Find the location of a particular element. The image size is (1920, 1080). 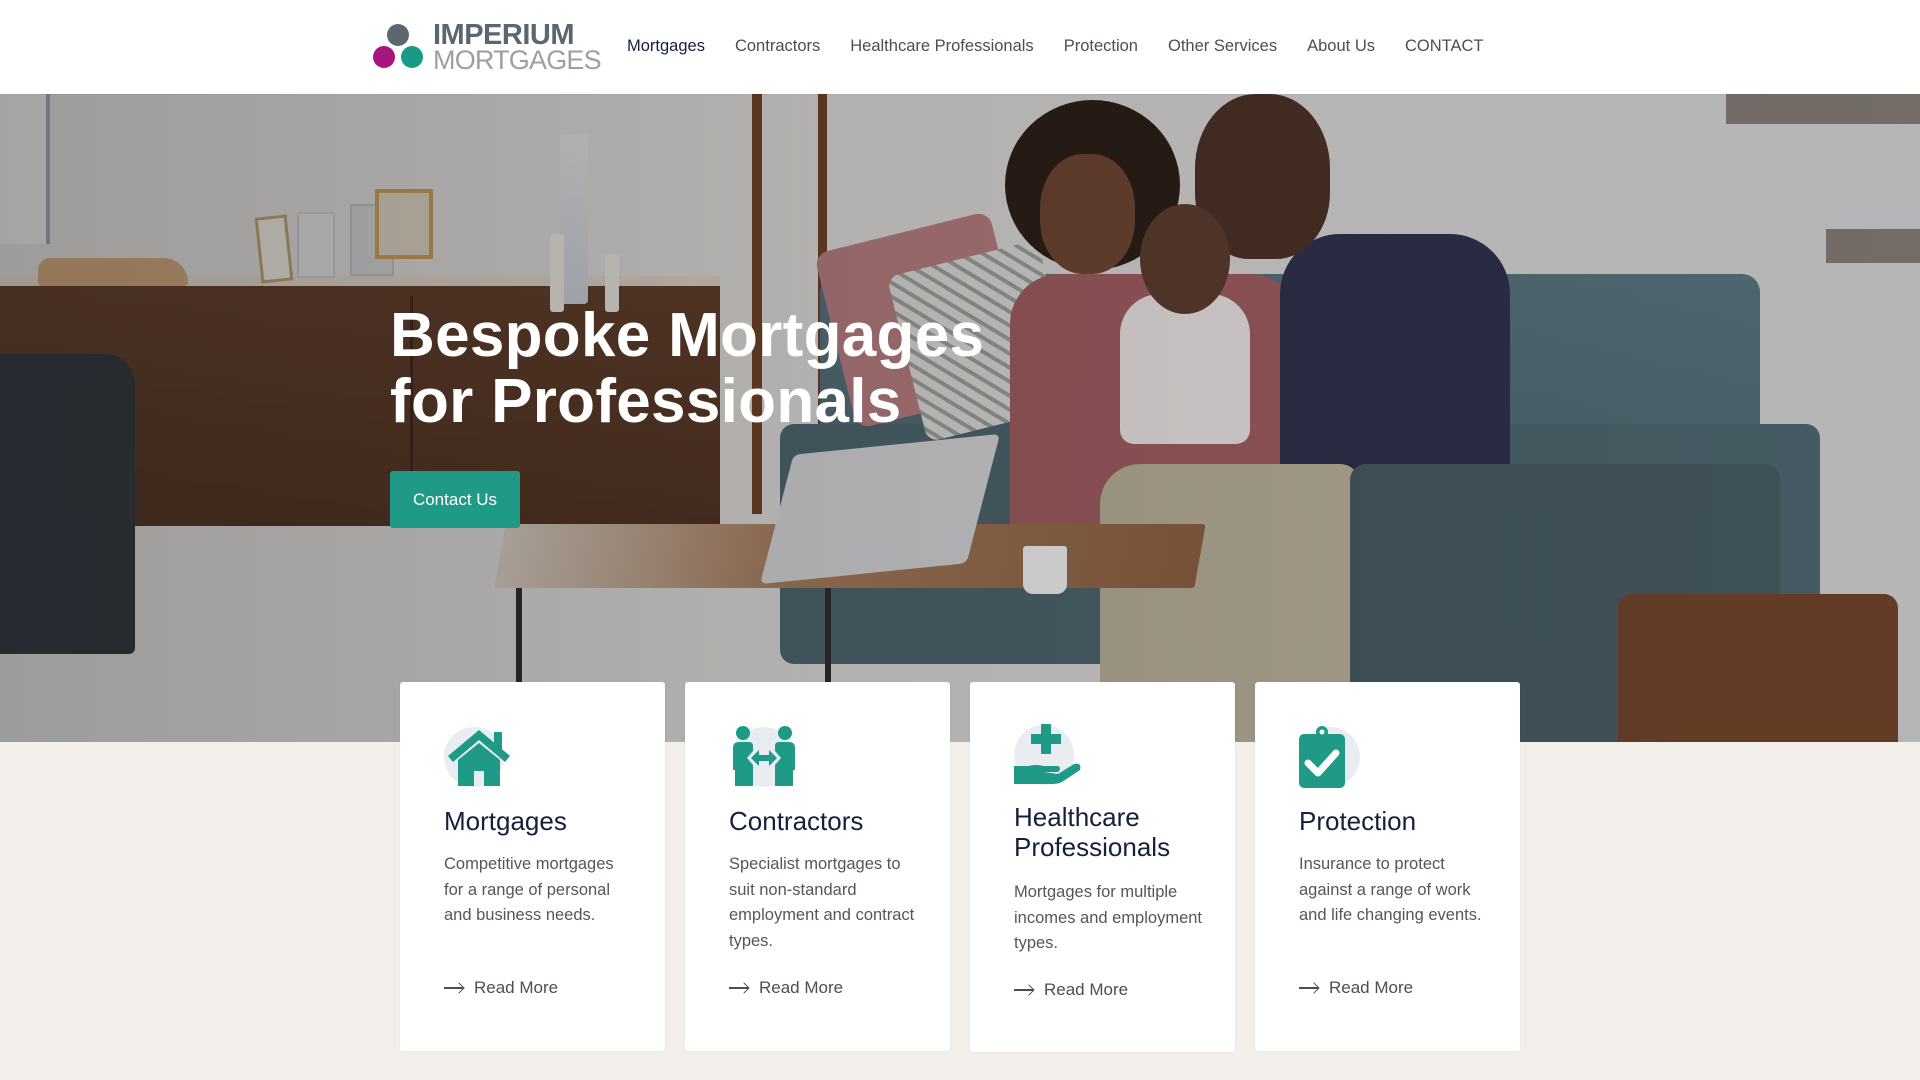

logo: IMPERIUM MORTGAGES is located at coordinates (487, 48).